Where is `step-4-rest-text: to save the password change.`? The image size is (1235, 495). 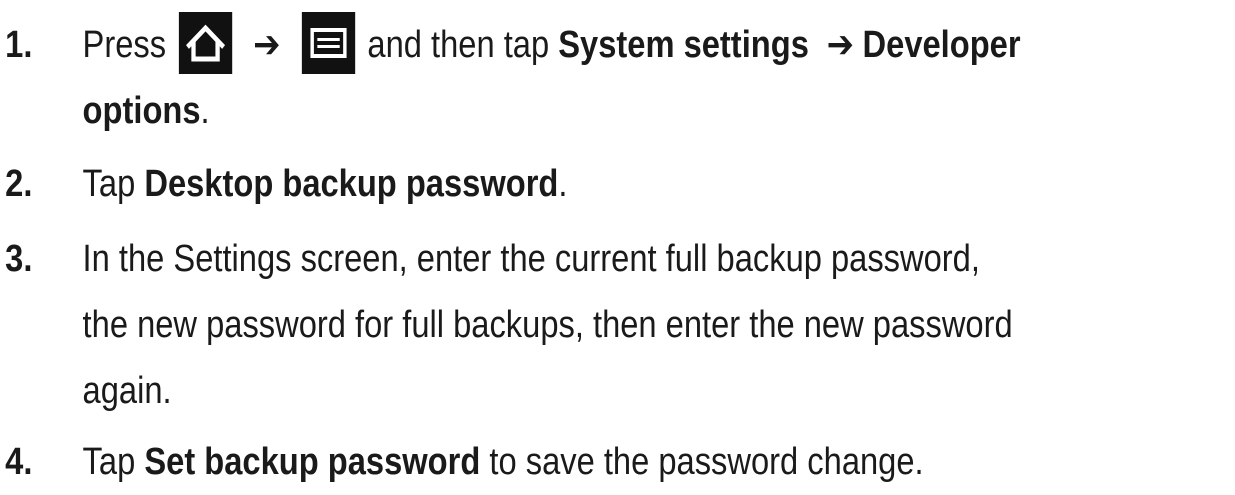 step-4-rest-text: to save the password change. is located at coordinates (706, 462).